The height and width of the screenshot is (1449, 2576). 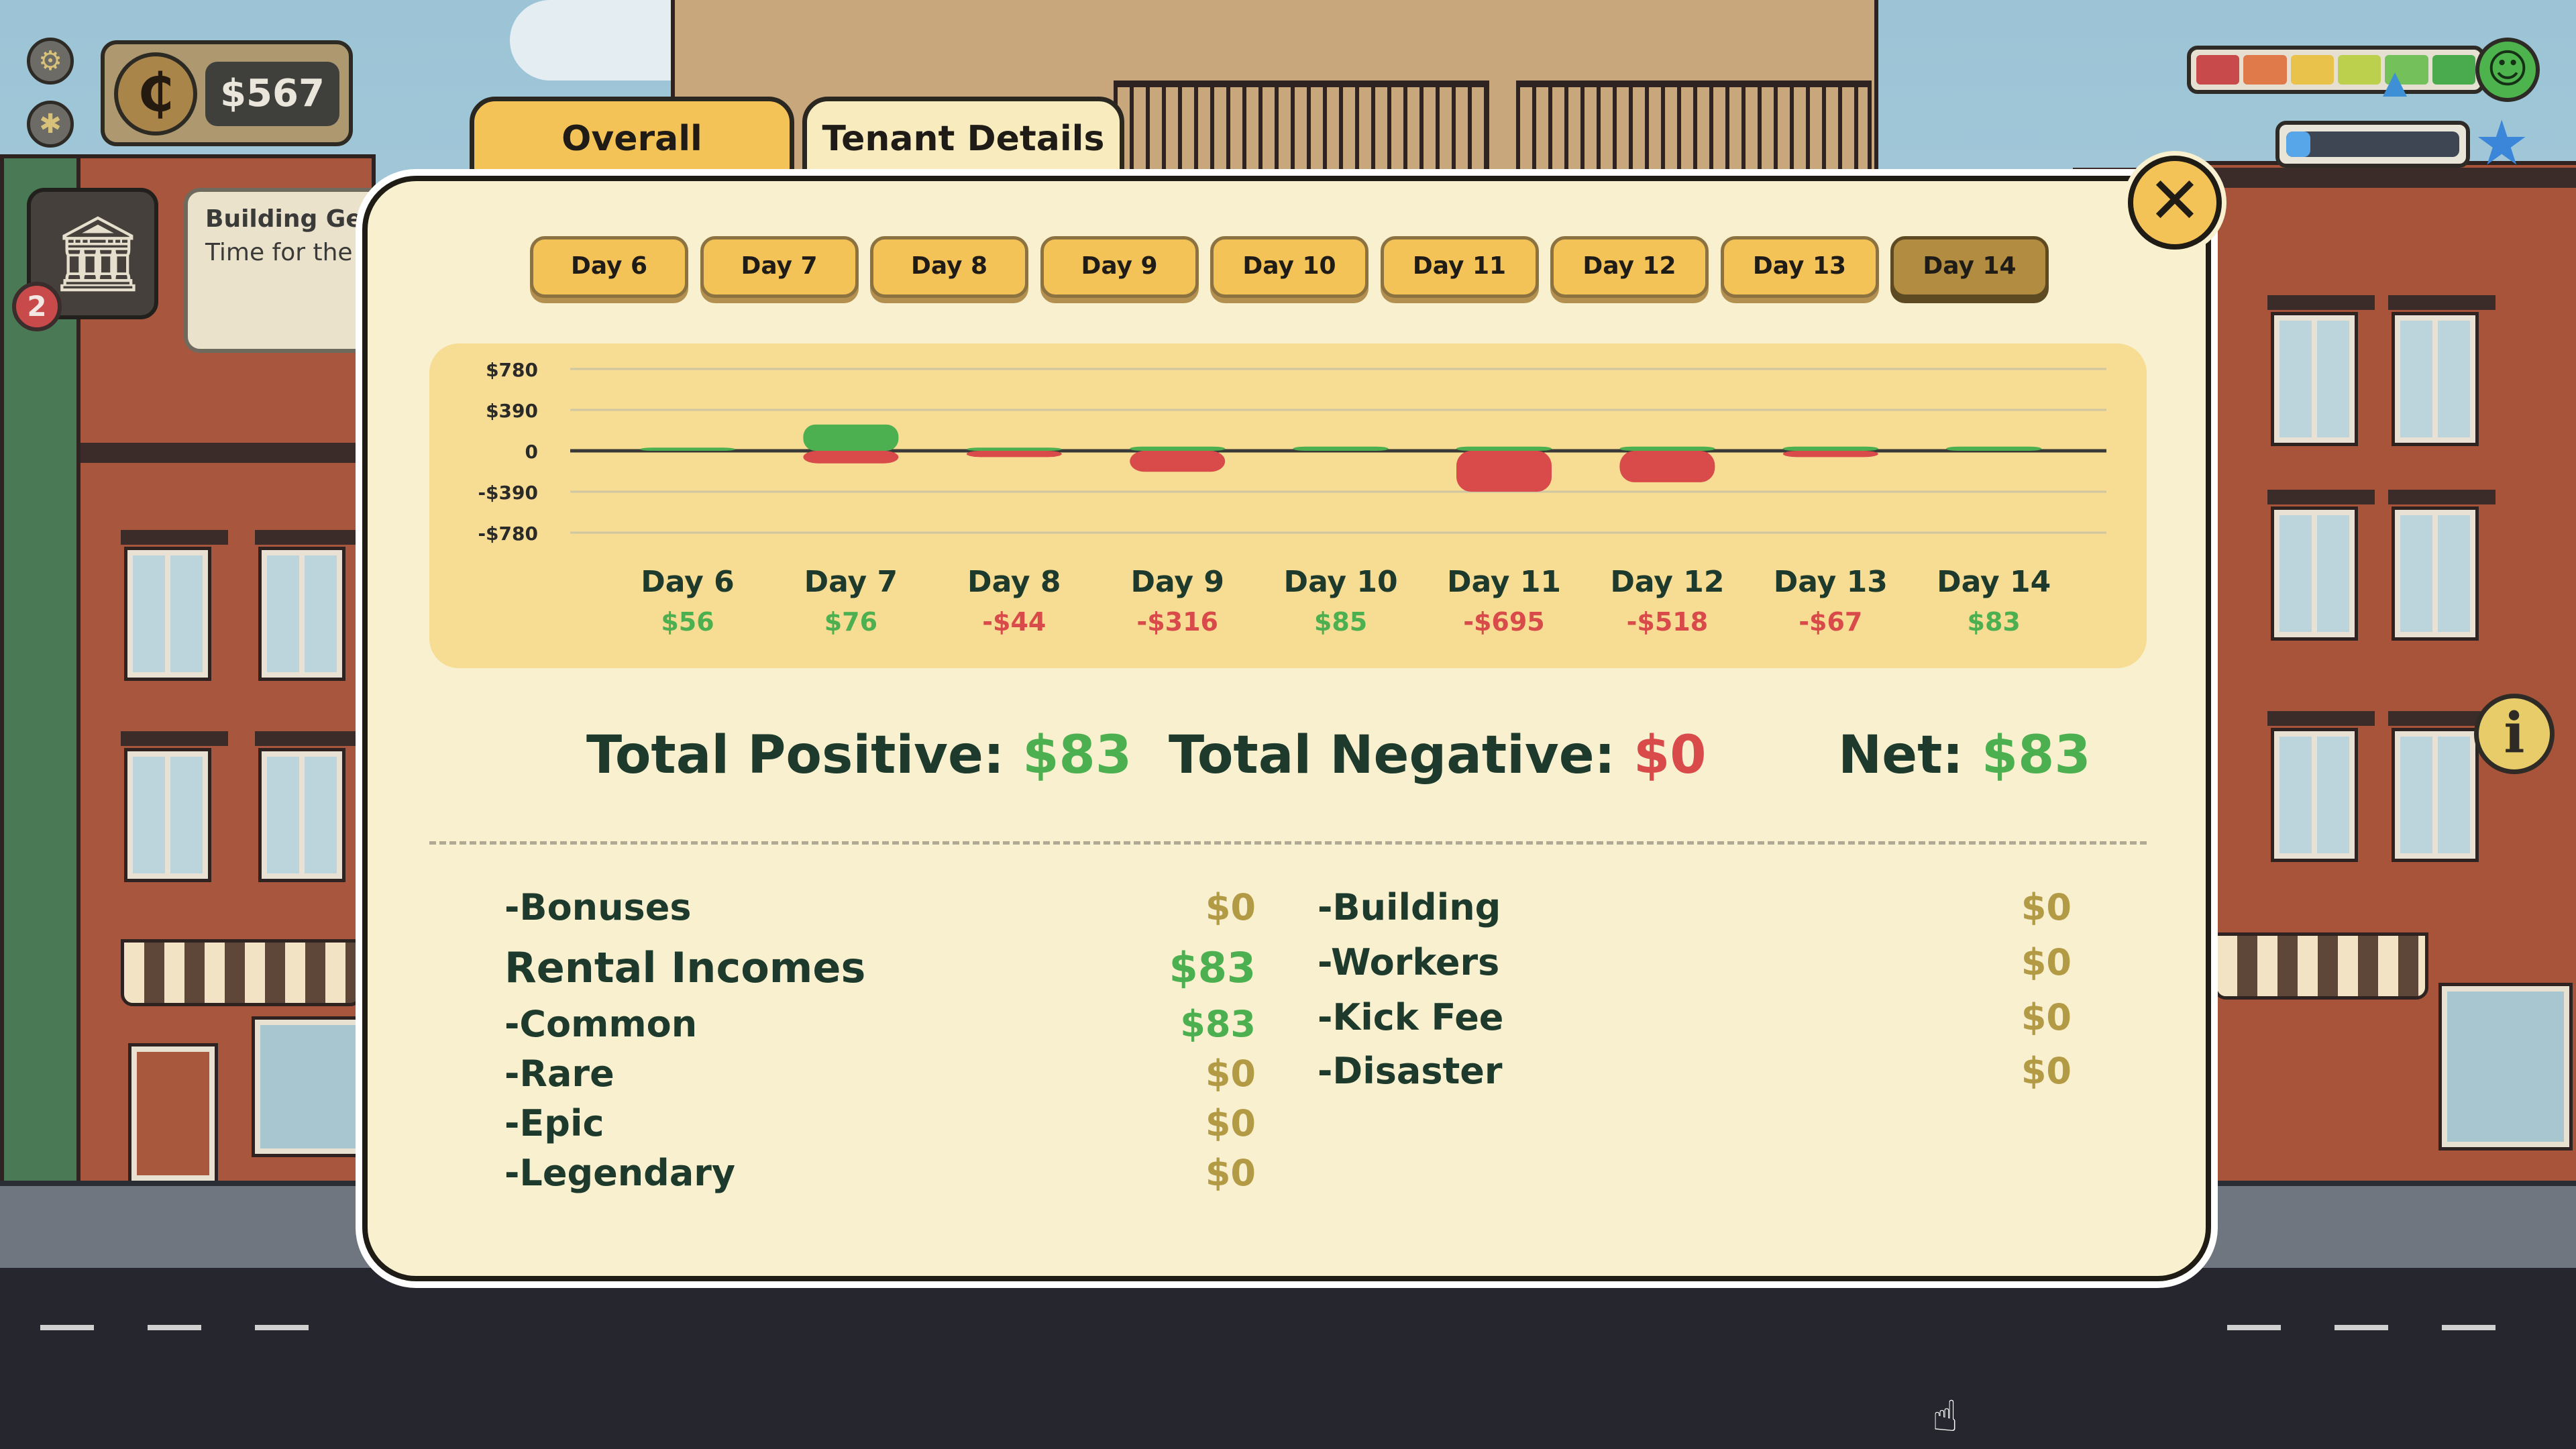 I want to click on breakdown-label: -Epic, so click(x=554, y=1123).